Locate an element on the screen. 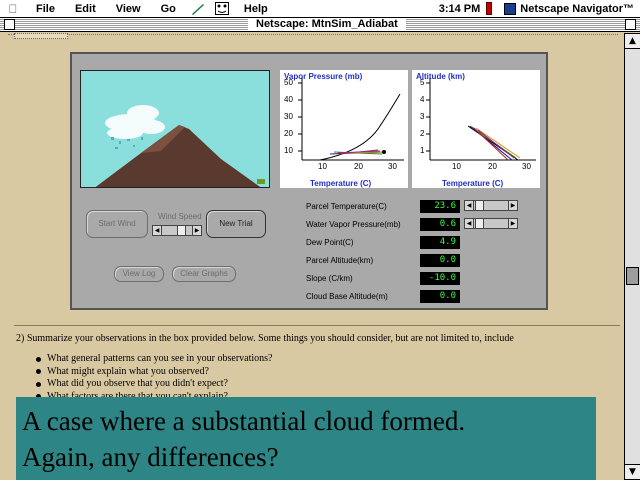 This screenshot has width=640, height=480. help-balloon-icon is located at coordinates (222, 9).